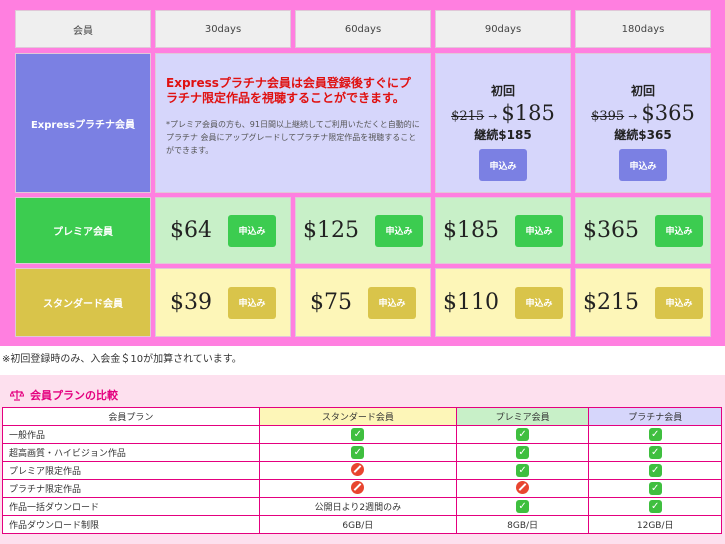 The height and width of the screenshot is (544, 725). Describe the element at coordinates (131, 524) in the screenshot. I see `feature-name: 作品ダウンロード制限` at that location.